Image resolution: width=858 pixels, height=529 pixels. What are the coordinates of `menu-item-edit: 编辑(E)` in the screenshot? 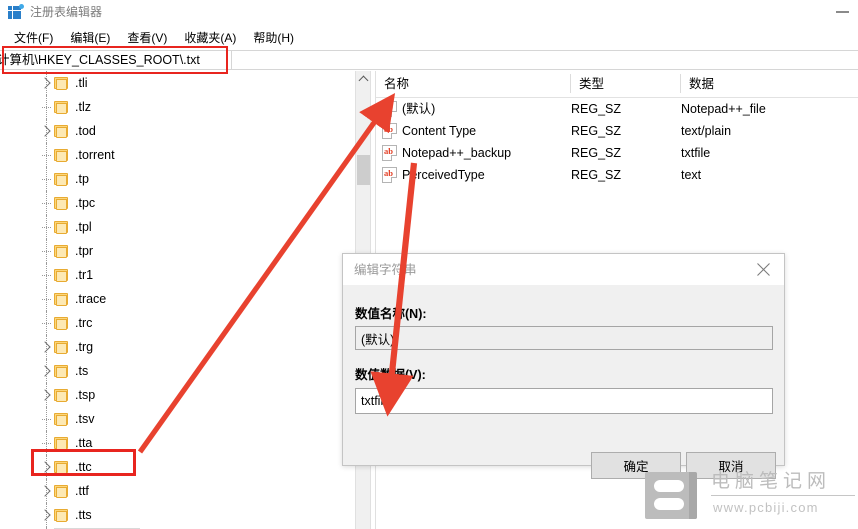 It's located at (90, 37).